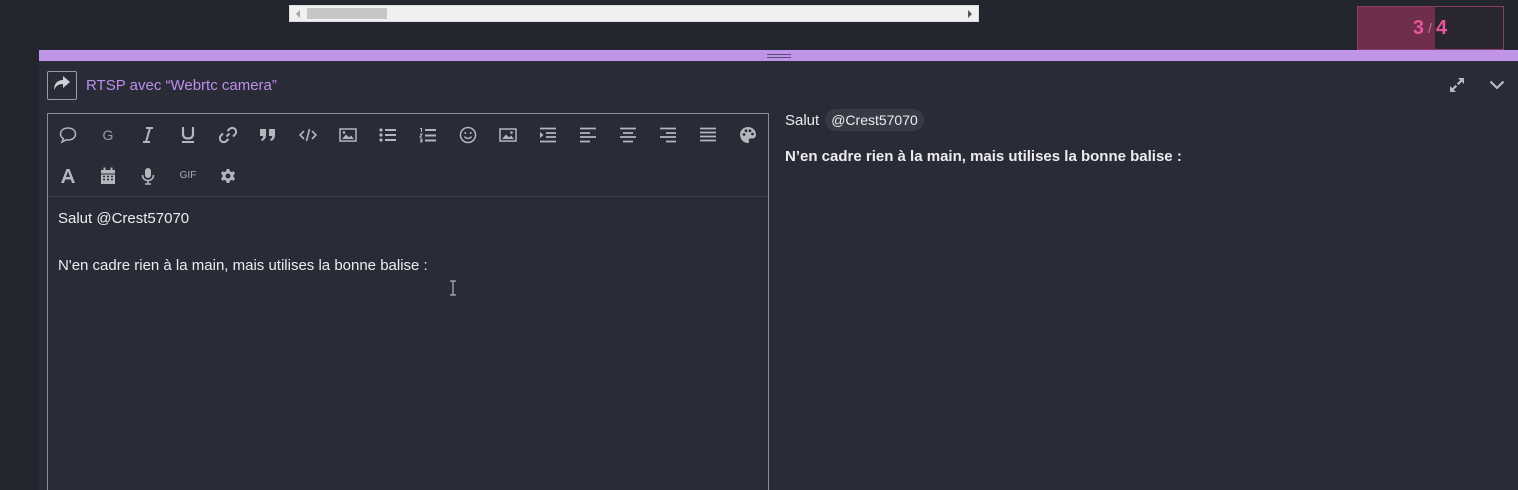  I want to click on quote-icon, so click(268, 135).